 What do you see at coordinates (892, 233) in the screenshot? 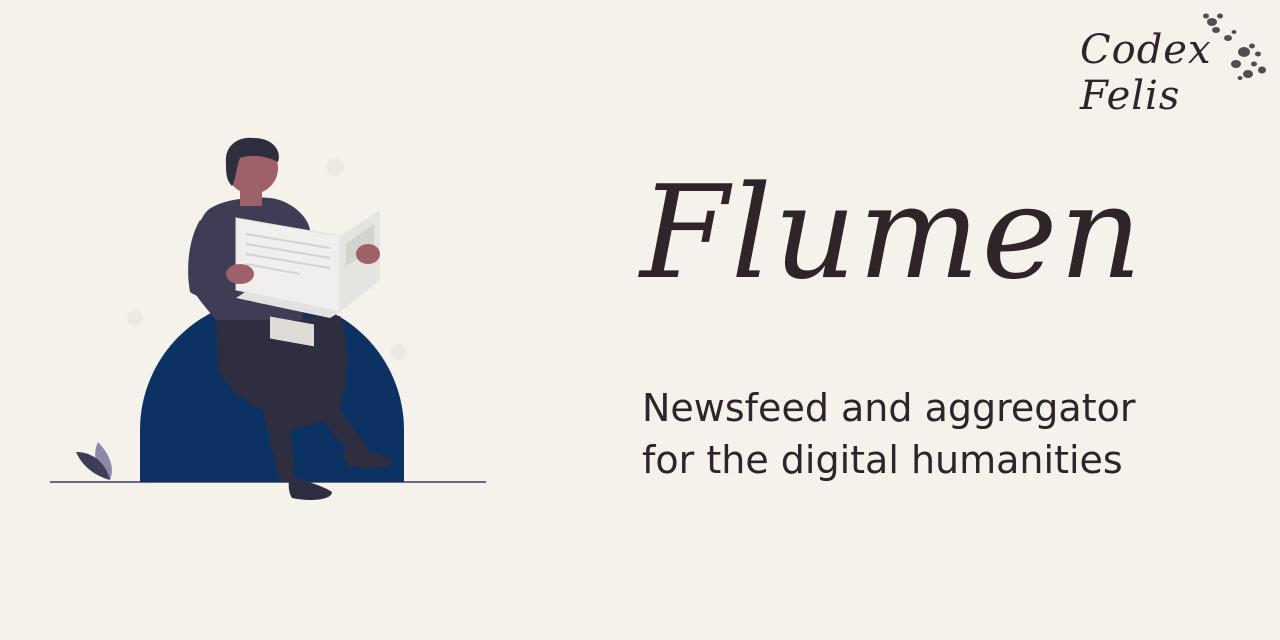
I see `page-title: Flumen` at bounding box center [892, 233].